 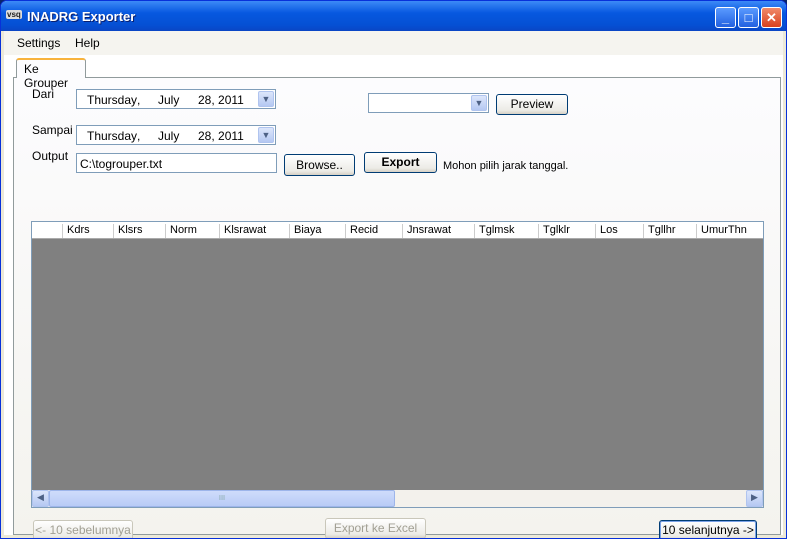 What do you see at coordinates (87, 43) in the screenshot?
I see `menu-help: Help` at bounding box center [87, 43].